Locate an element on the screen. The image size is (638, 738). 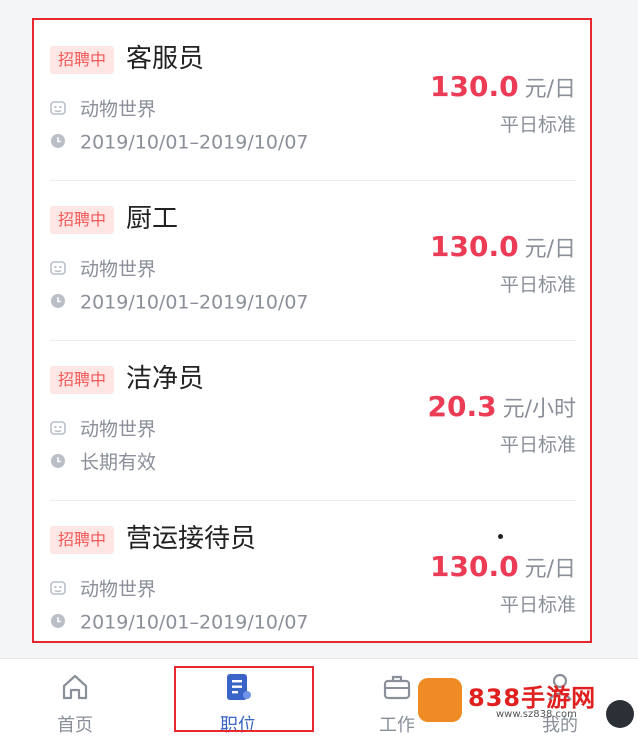
briefcase-icon is located at coordinates (397, 687).